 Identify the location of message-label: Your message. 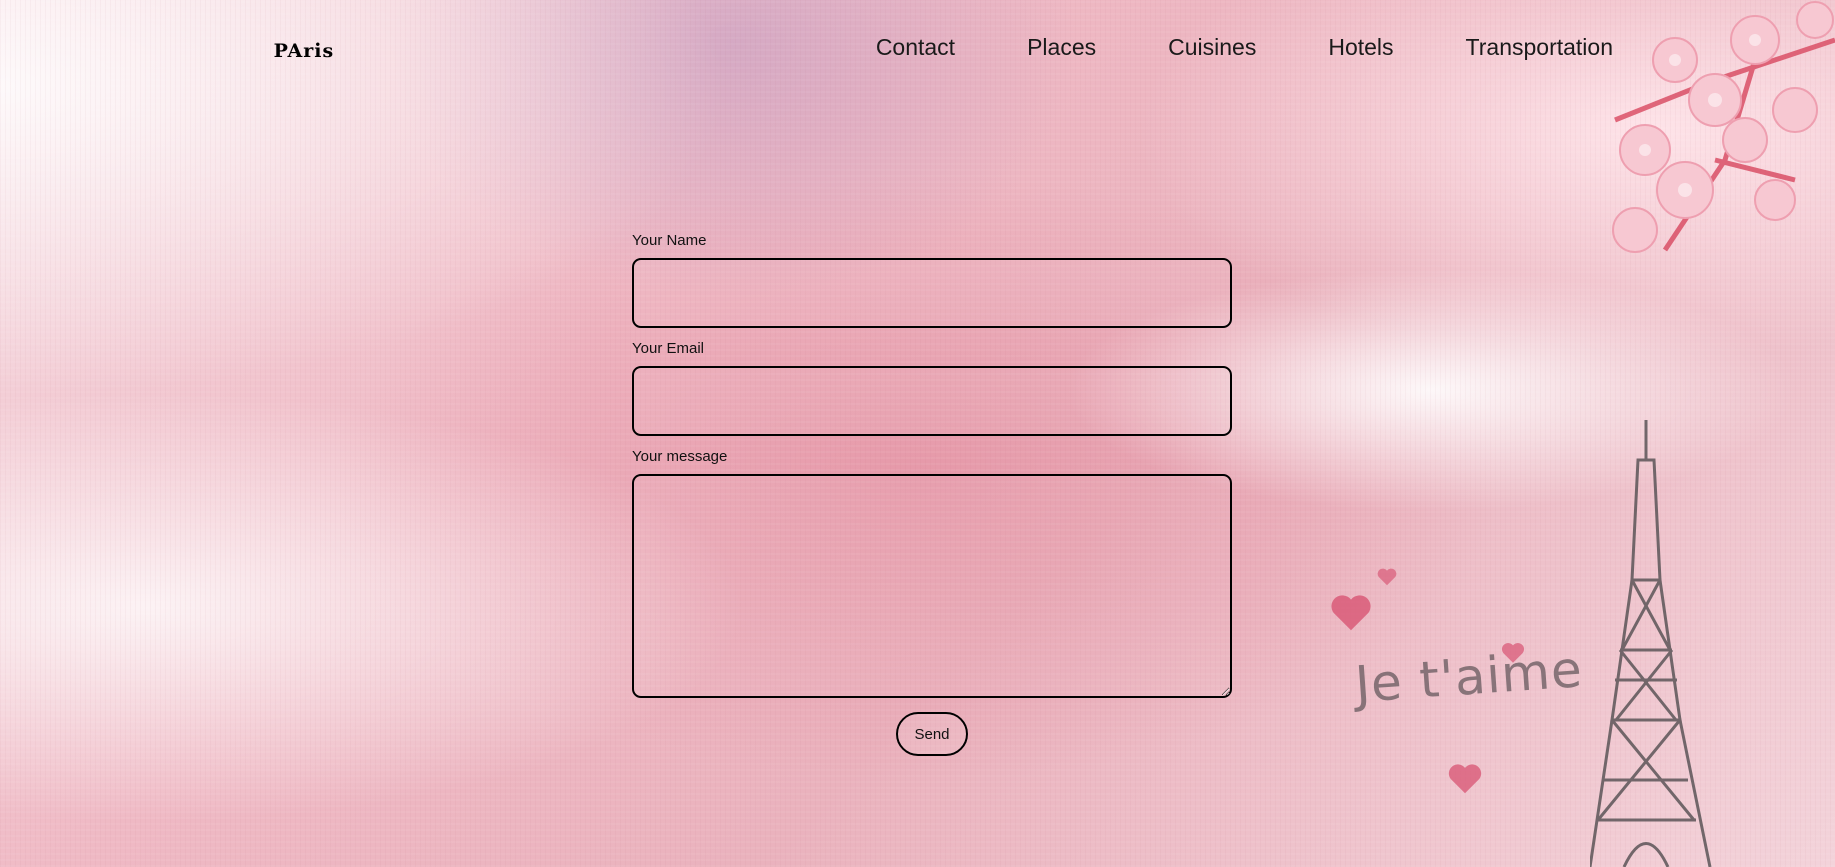
(680, 456).